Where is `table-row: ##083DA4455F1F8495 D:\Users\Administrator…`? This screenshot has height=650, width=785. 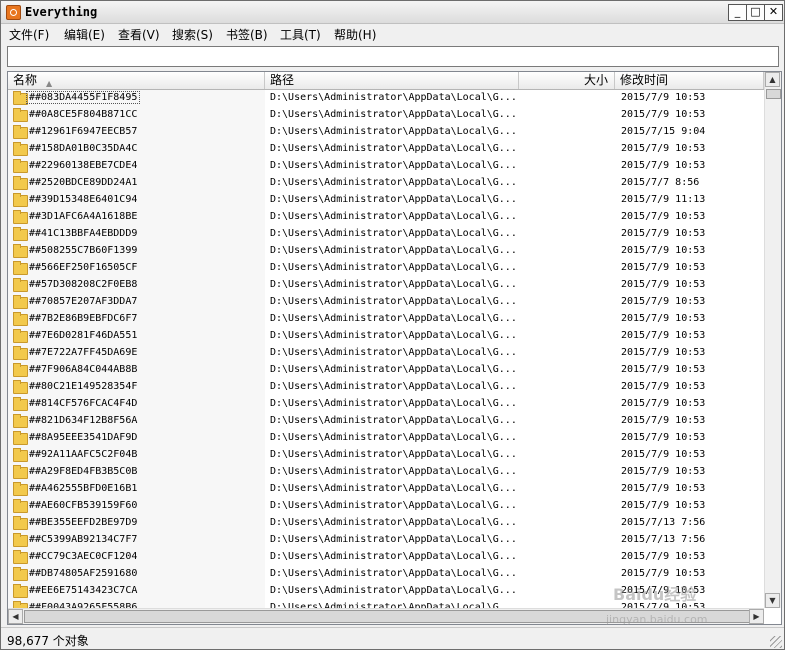 table-row: ##083DA4455F1F8495 D:\Users\Administrator… is located at coordinates (386, 98).